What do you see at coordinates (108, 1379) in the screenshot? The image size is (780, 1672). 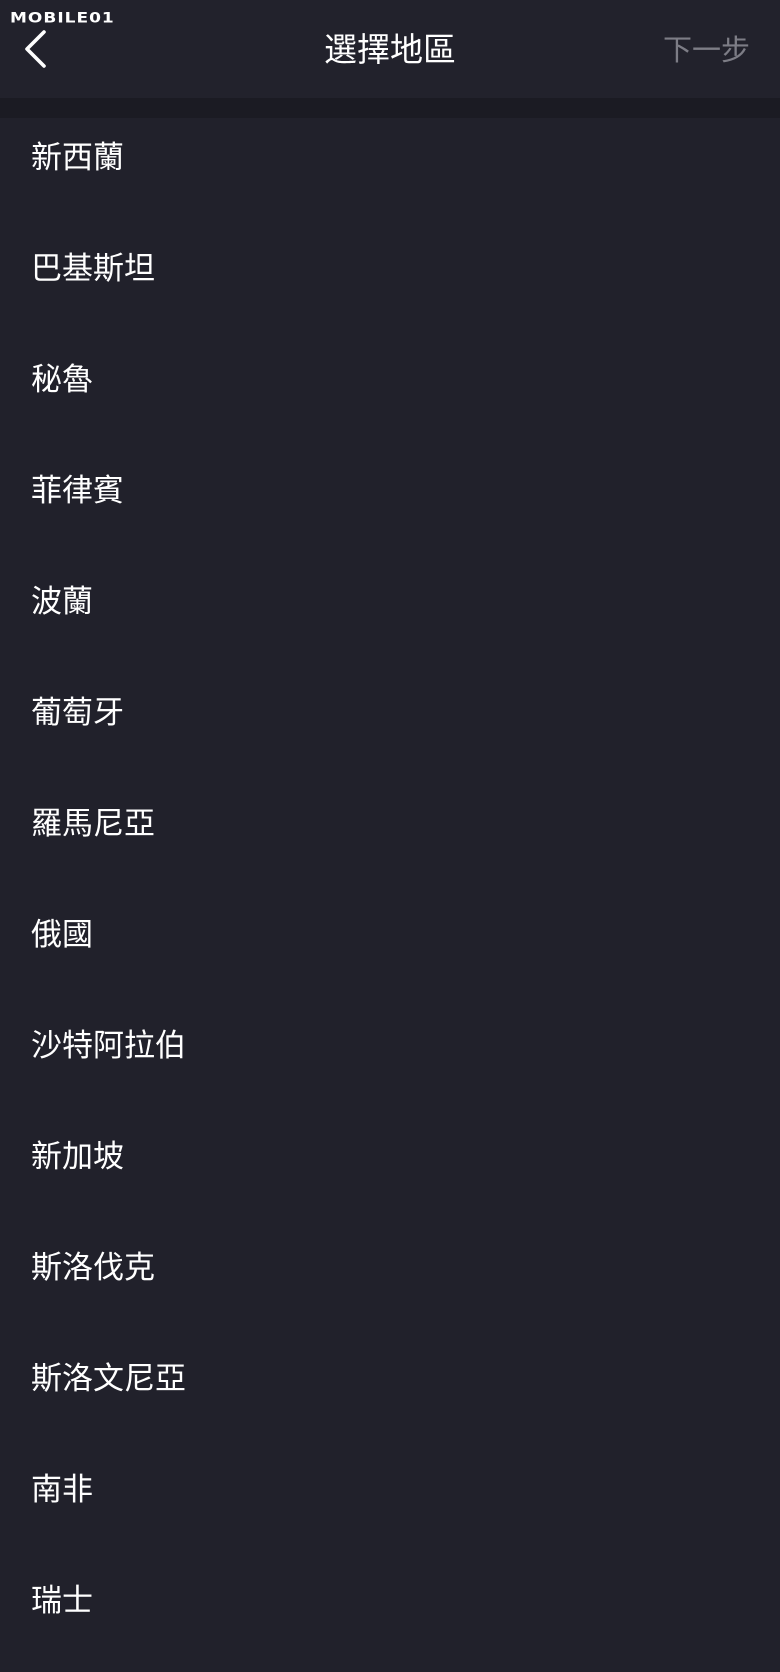 I see `region-label: 斯洛文尼亞` at bounding box center [108, 1379].